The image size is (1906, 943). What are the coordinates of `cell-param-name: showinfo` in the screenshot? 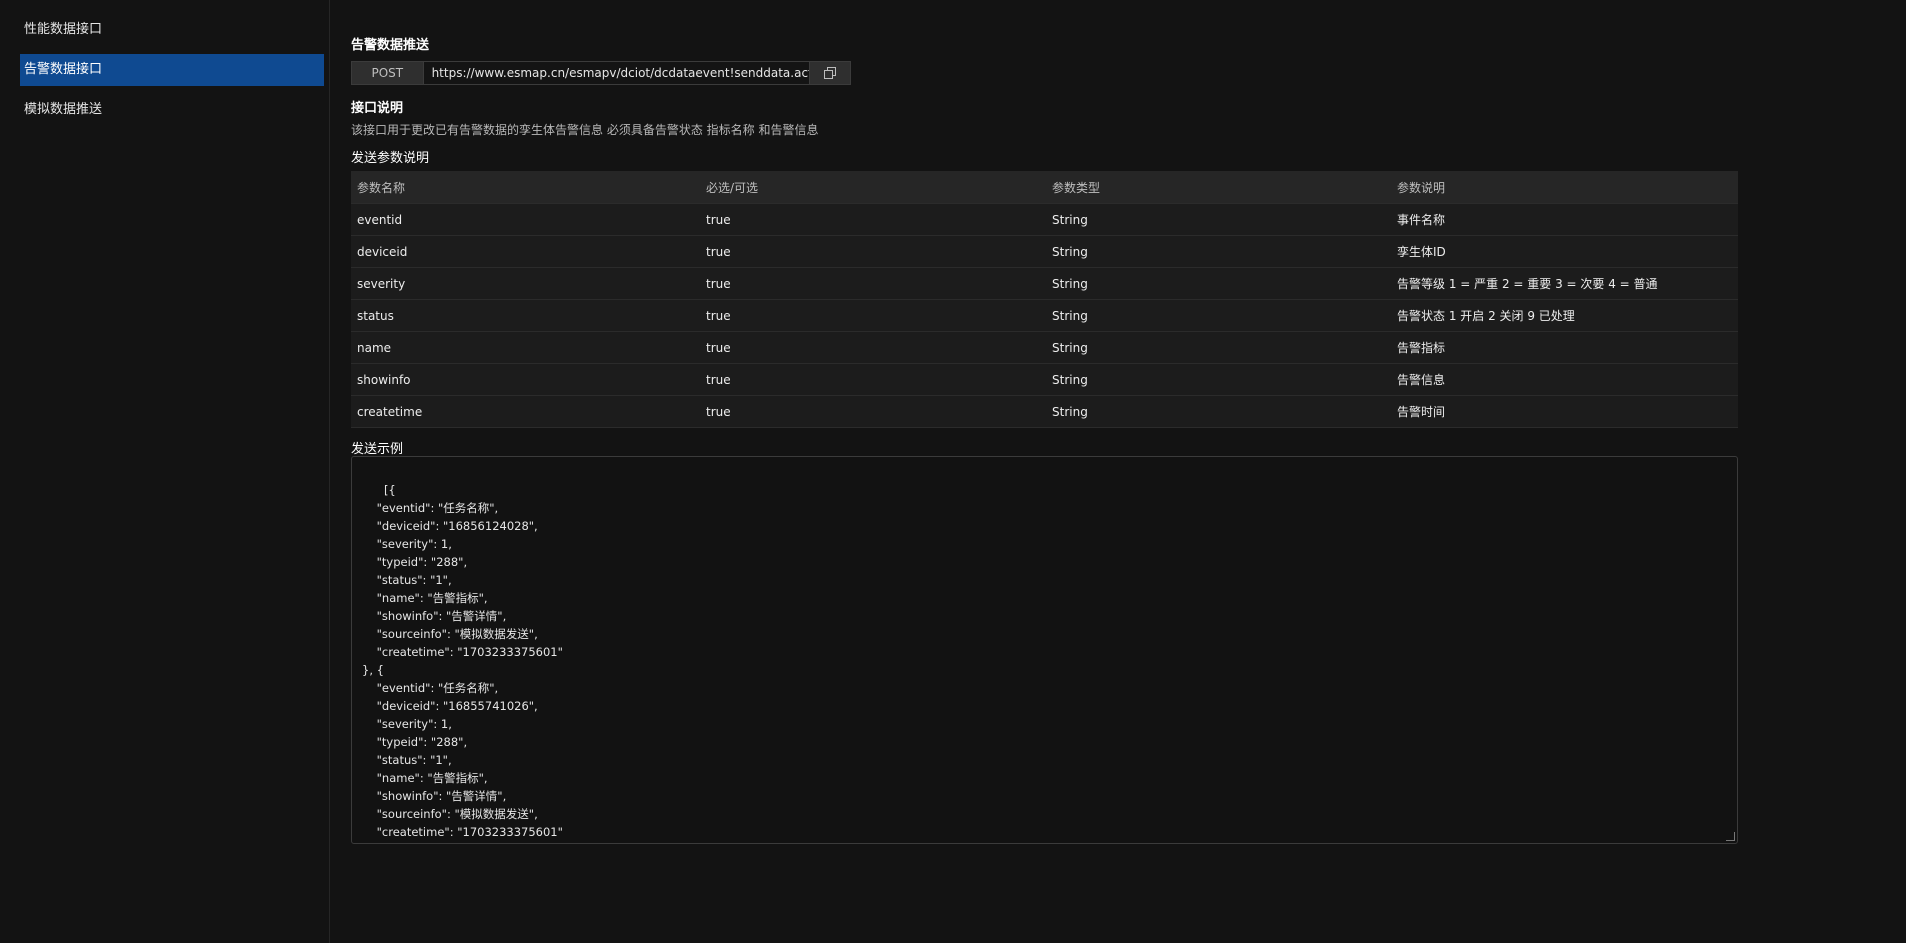 It's located at (525, 379).